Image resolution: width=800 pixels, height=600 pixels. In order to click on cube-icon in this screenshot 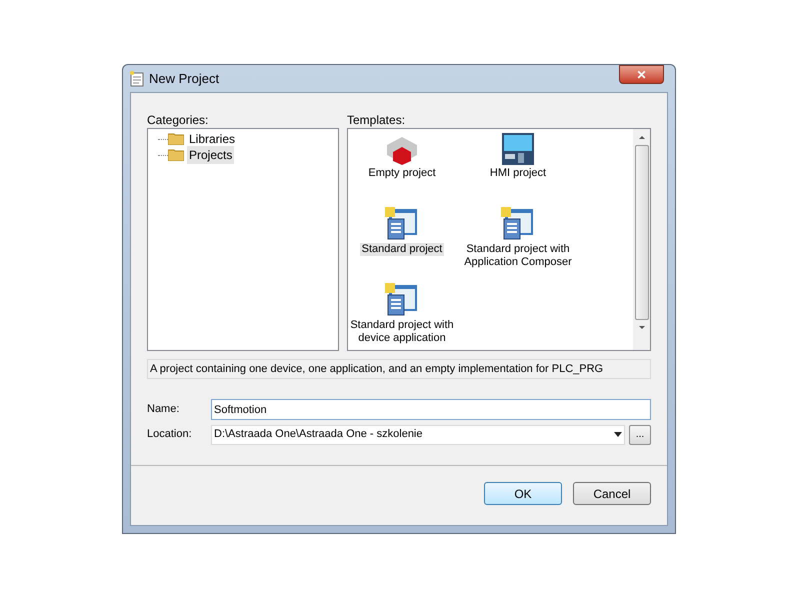, I will do `click(402, 150)`.